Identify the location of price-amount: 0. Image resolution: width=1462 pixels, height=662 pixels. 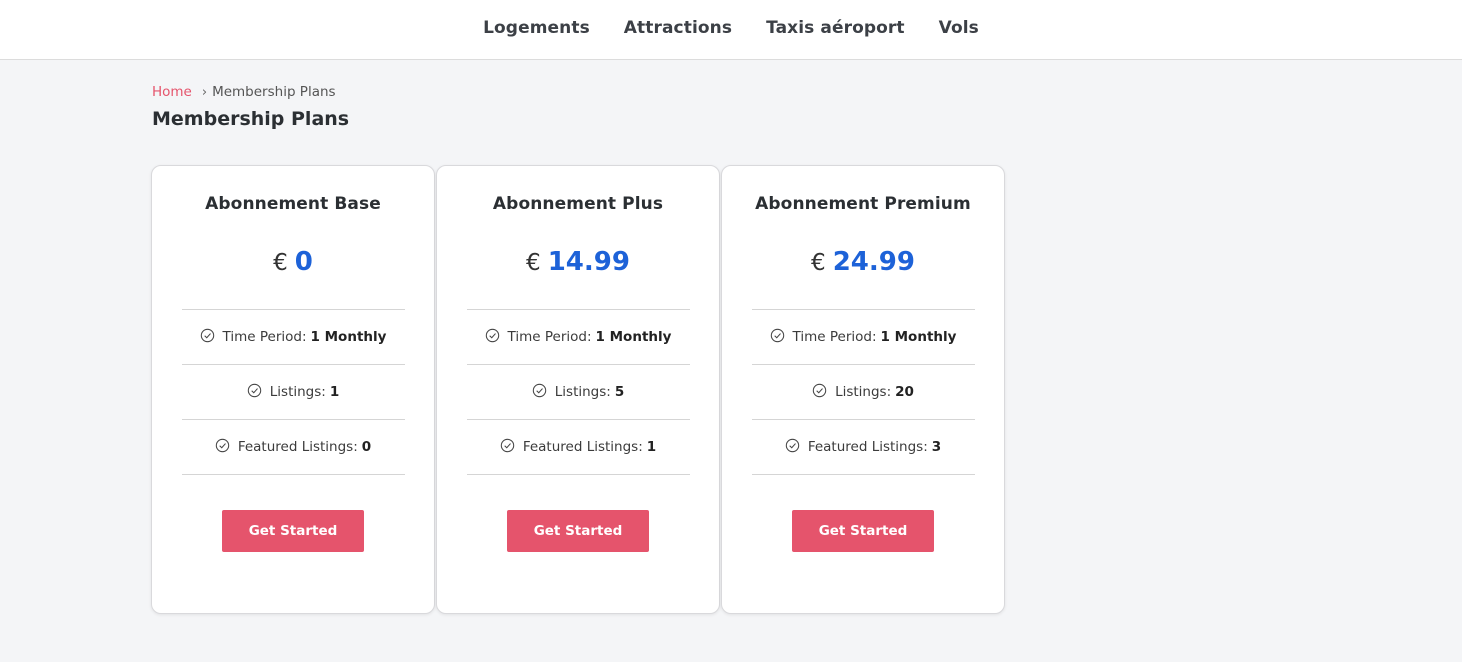
(303, 262).